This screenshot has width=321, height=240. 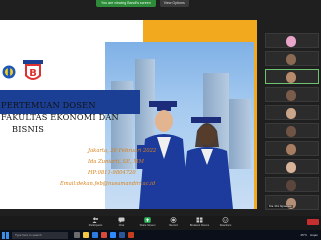 What do you see at coordinates (160, 235) in the screenshot?
I see `windows-taskbar: Type here to search 25°C Hujan` at bounding box center [160, 235].